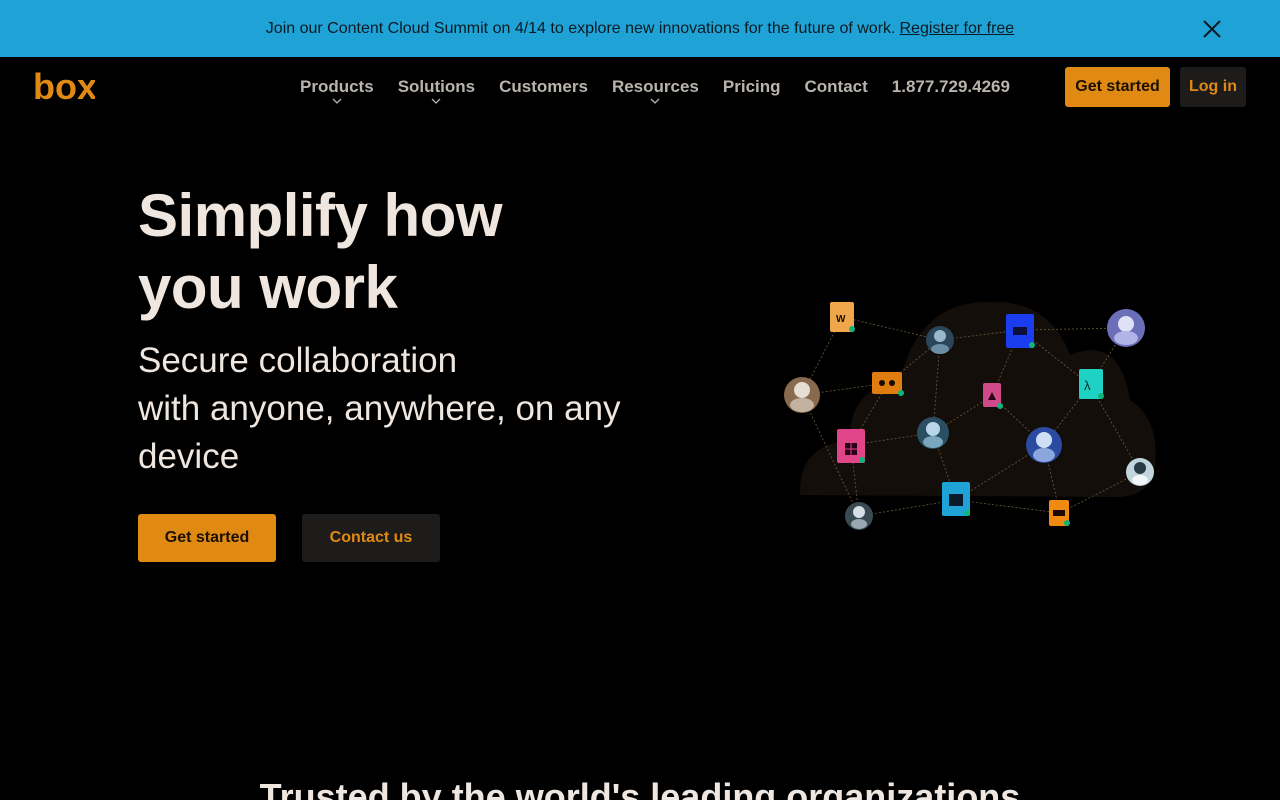 The height and width of the screenshot is (800, 1280). What do you see at coordinates (970, 415) in the screenshot?
I see `collaboration-network-illustration: W λ` at bounding box center [970, 415].